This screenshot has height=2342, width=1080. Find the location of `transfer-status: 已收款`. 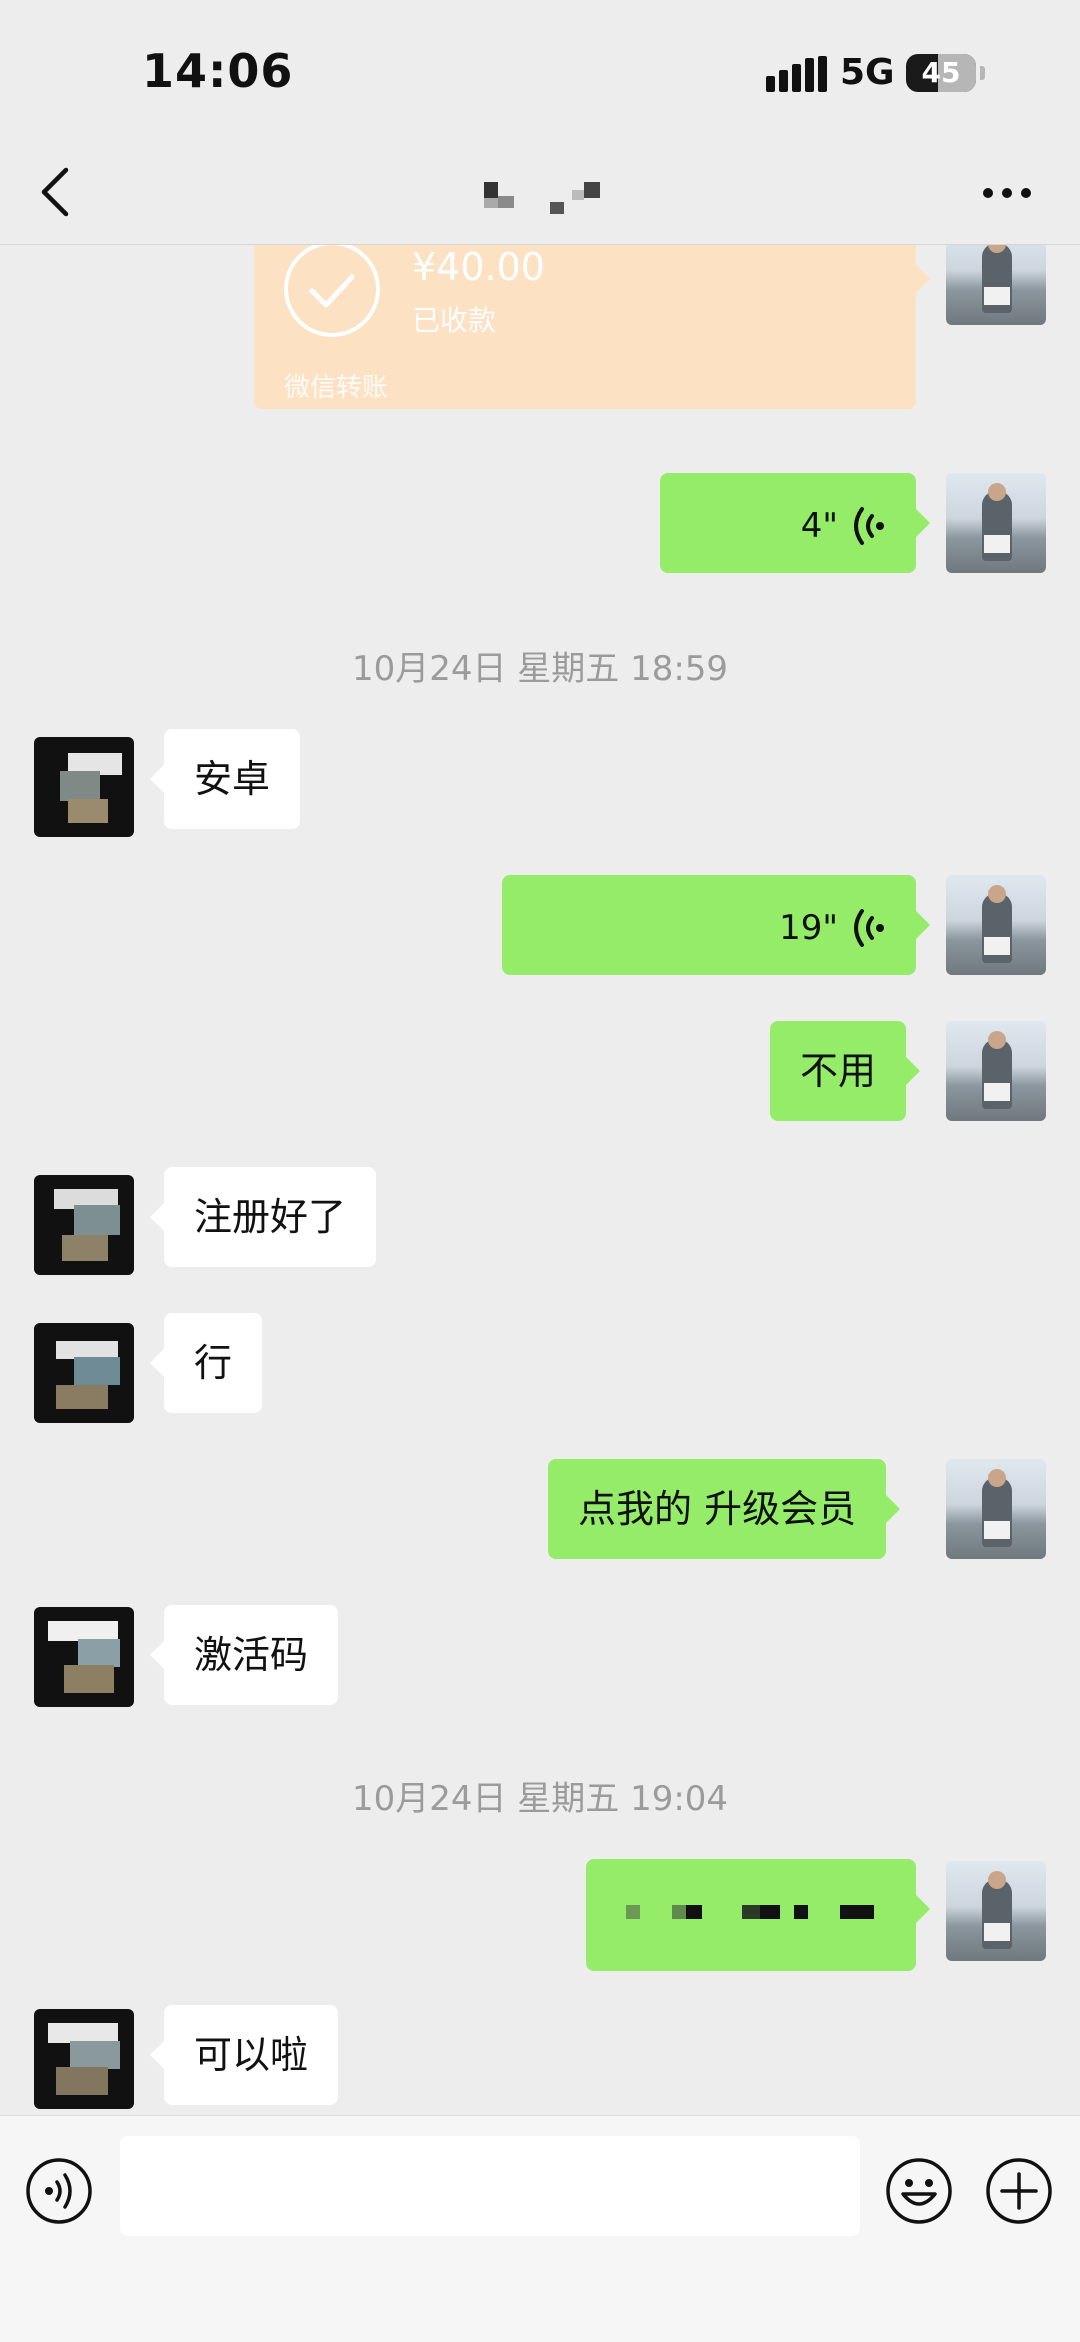

transfer-status: 已收款 is located at coordinates (454, 320).